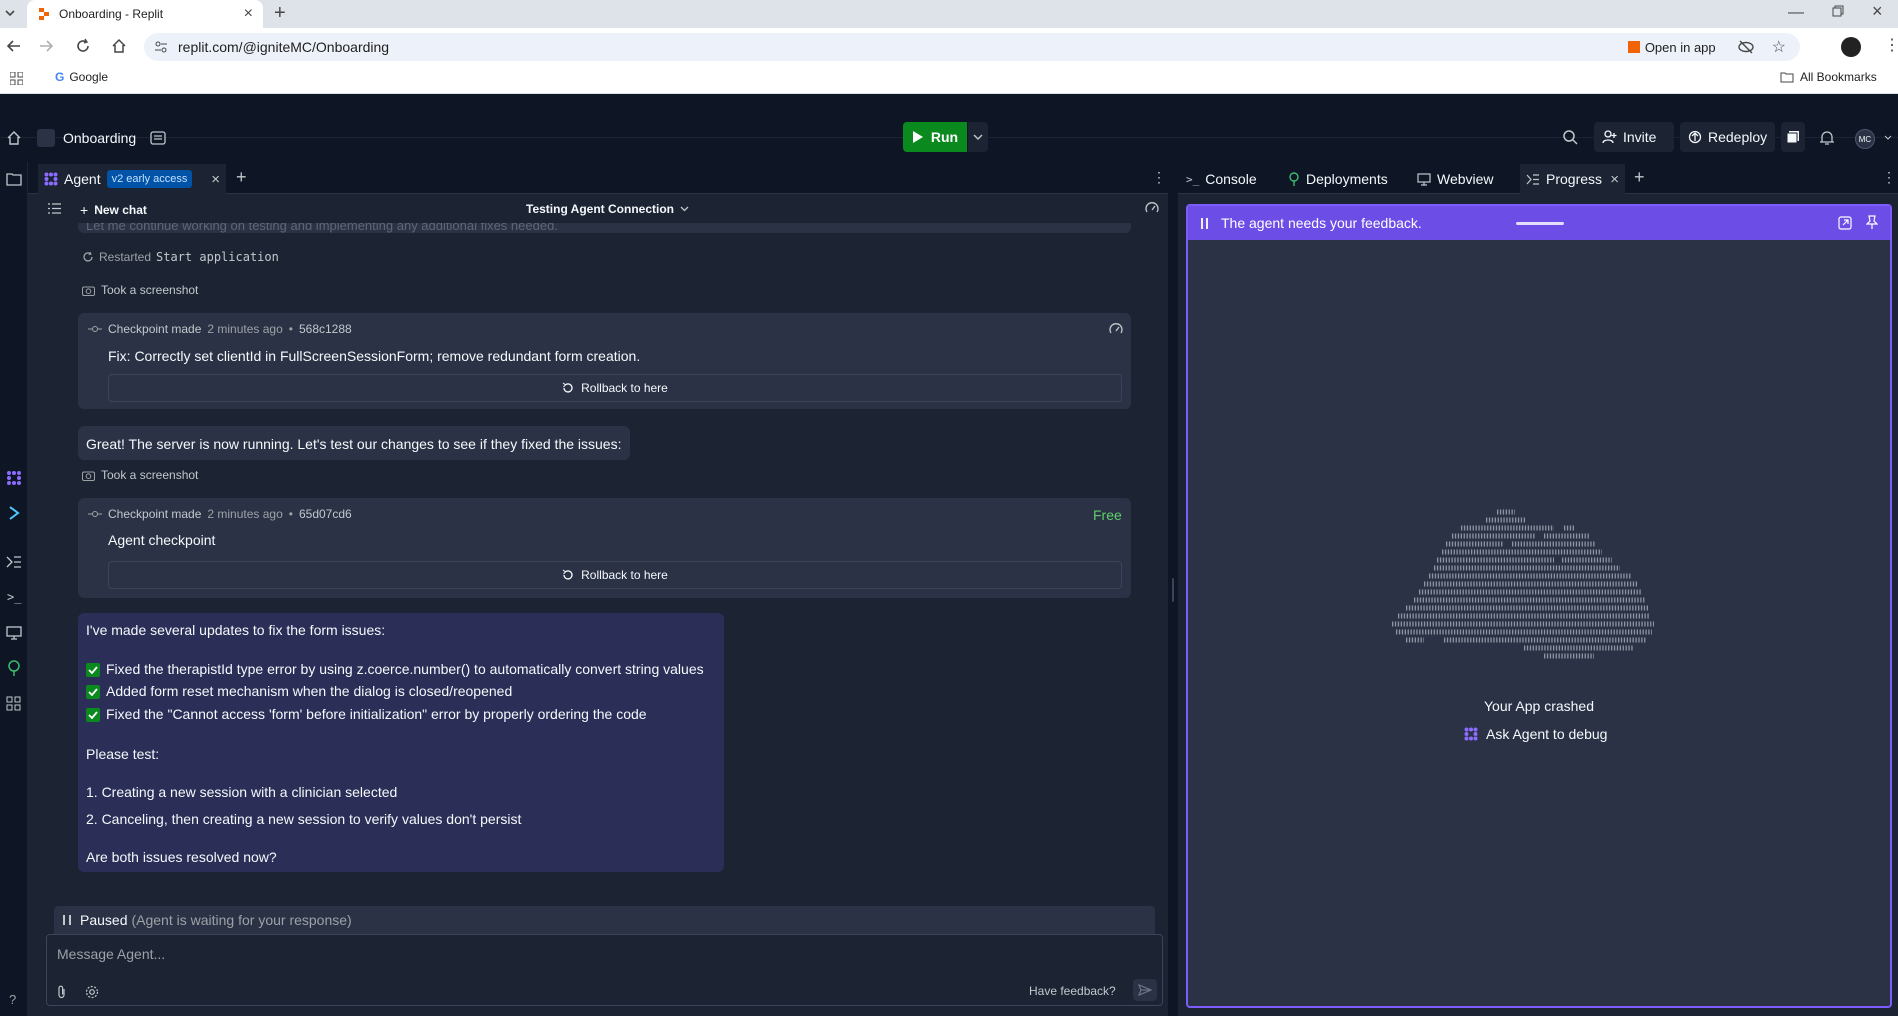 The height and width of the screenshot is (1016, 1898). I want to click on resize-grip, so click(1173, 590).